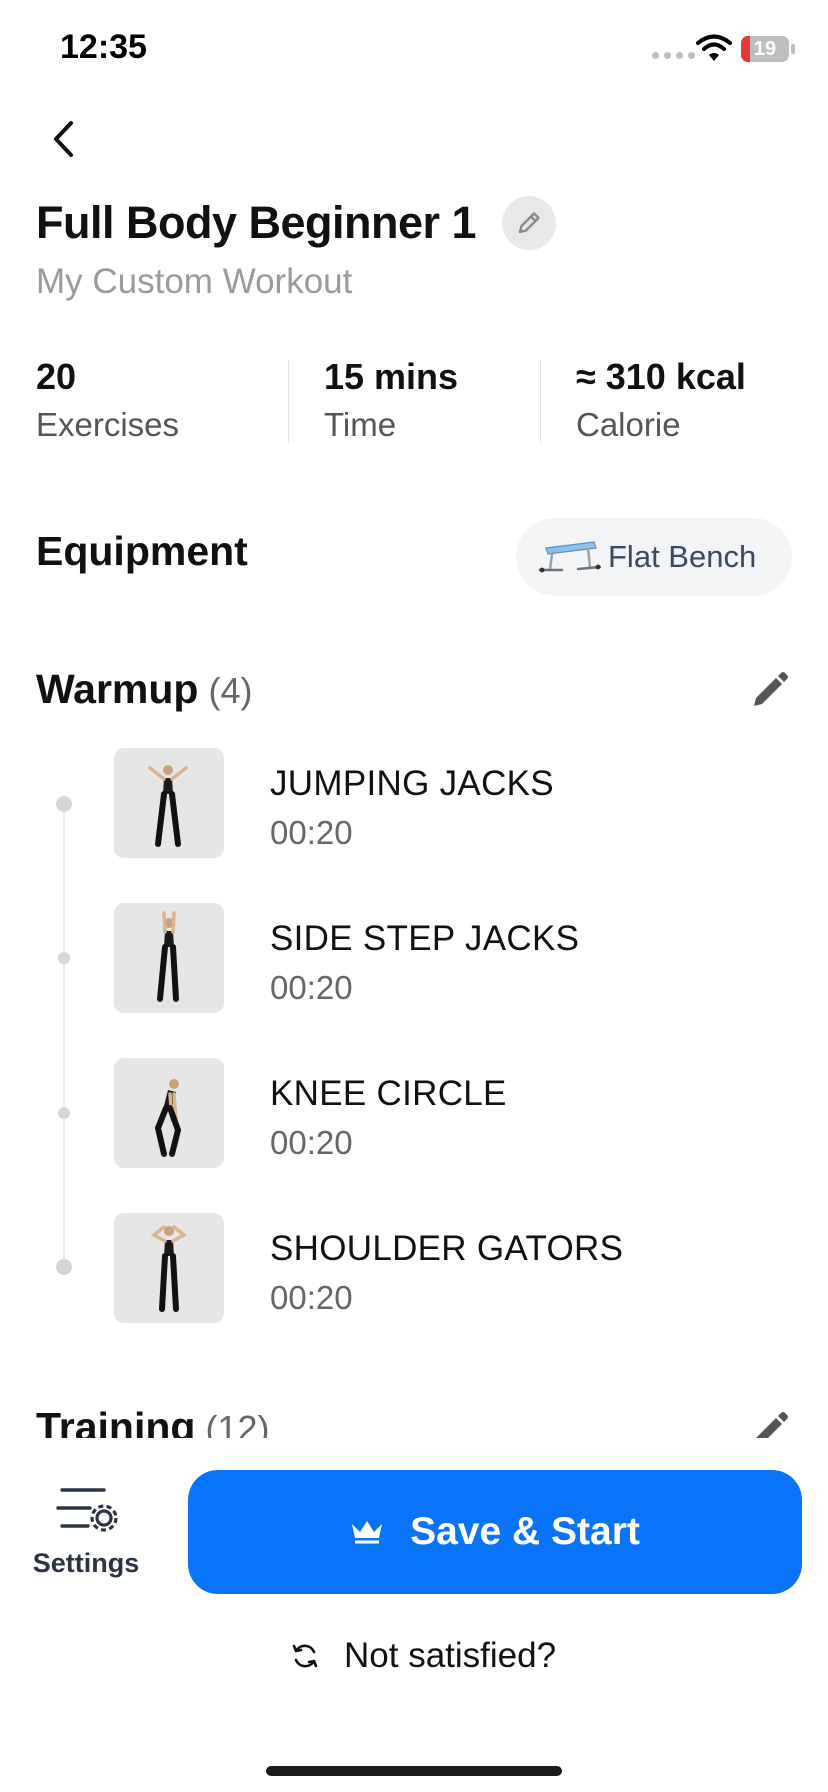 The image size is (828, 1792). Describe the element at coordinates (412, 783) in the screenshot. I see `exercise-name: JUMPING JACKS` at that location.